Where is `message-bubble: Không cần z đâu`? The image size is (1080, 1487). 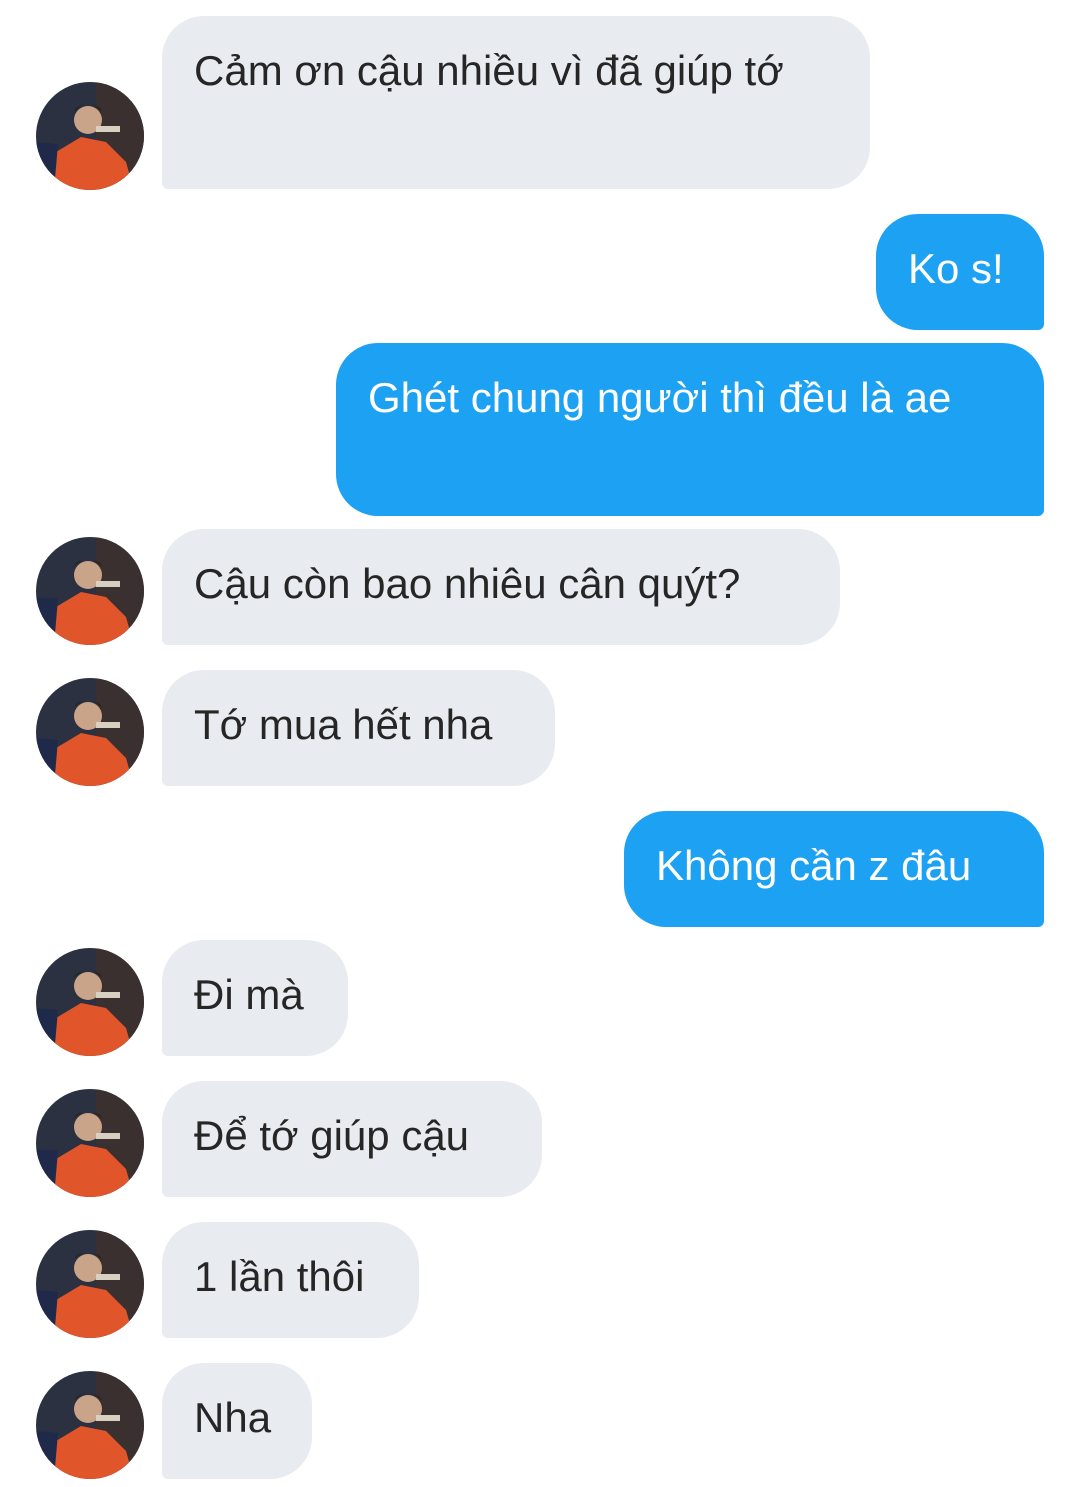 message-bubble: Không cần z đâu is located at coordinates (834, 869).